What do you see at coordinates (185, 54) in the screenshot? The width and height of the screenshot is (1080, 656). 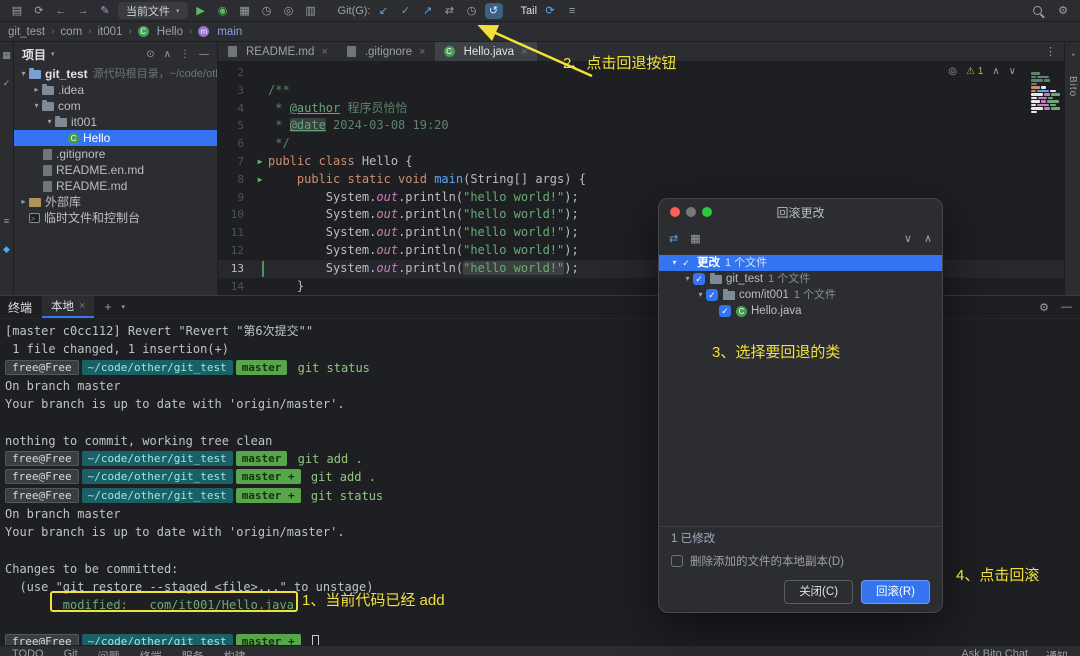 I see `panel-options-icon: ⋮` at bounding box center [185, 54].